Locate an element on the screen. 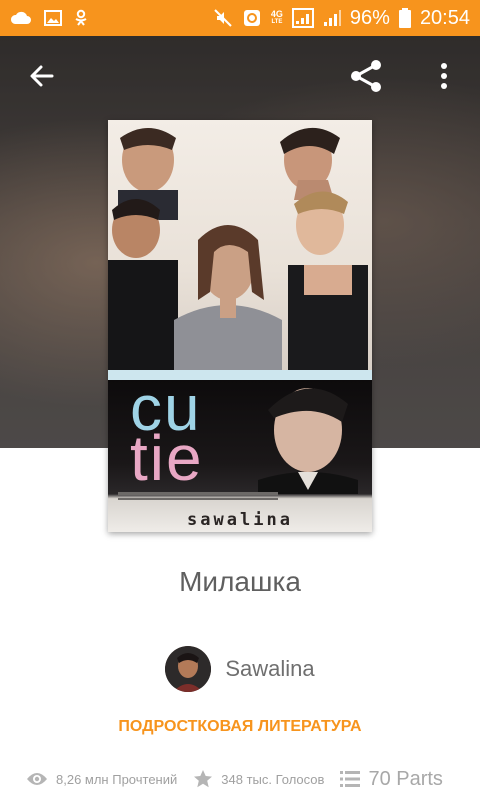 This screenshot has width=480, height=800. status-bar: 4G LTE 96% 20:54 is located at coordinates (240, 18).